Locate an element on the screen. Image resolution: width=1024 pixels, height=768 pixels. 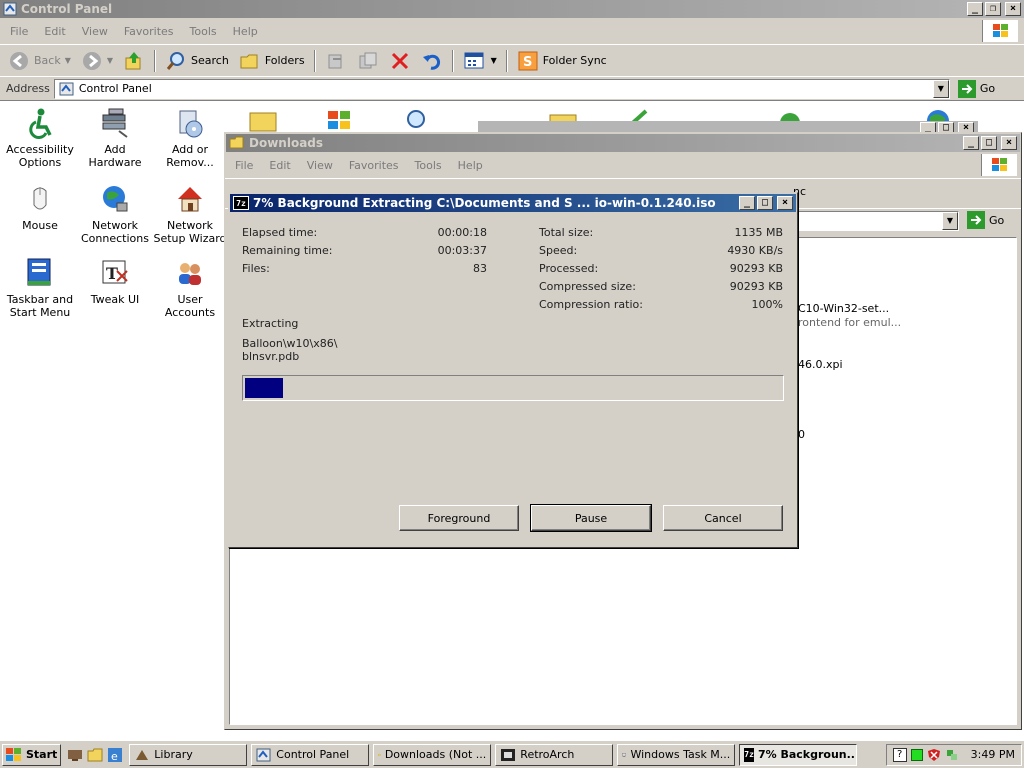
file-item: 0 is located at coordinates (801, 434).